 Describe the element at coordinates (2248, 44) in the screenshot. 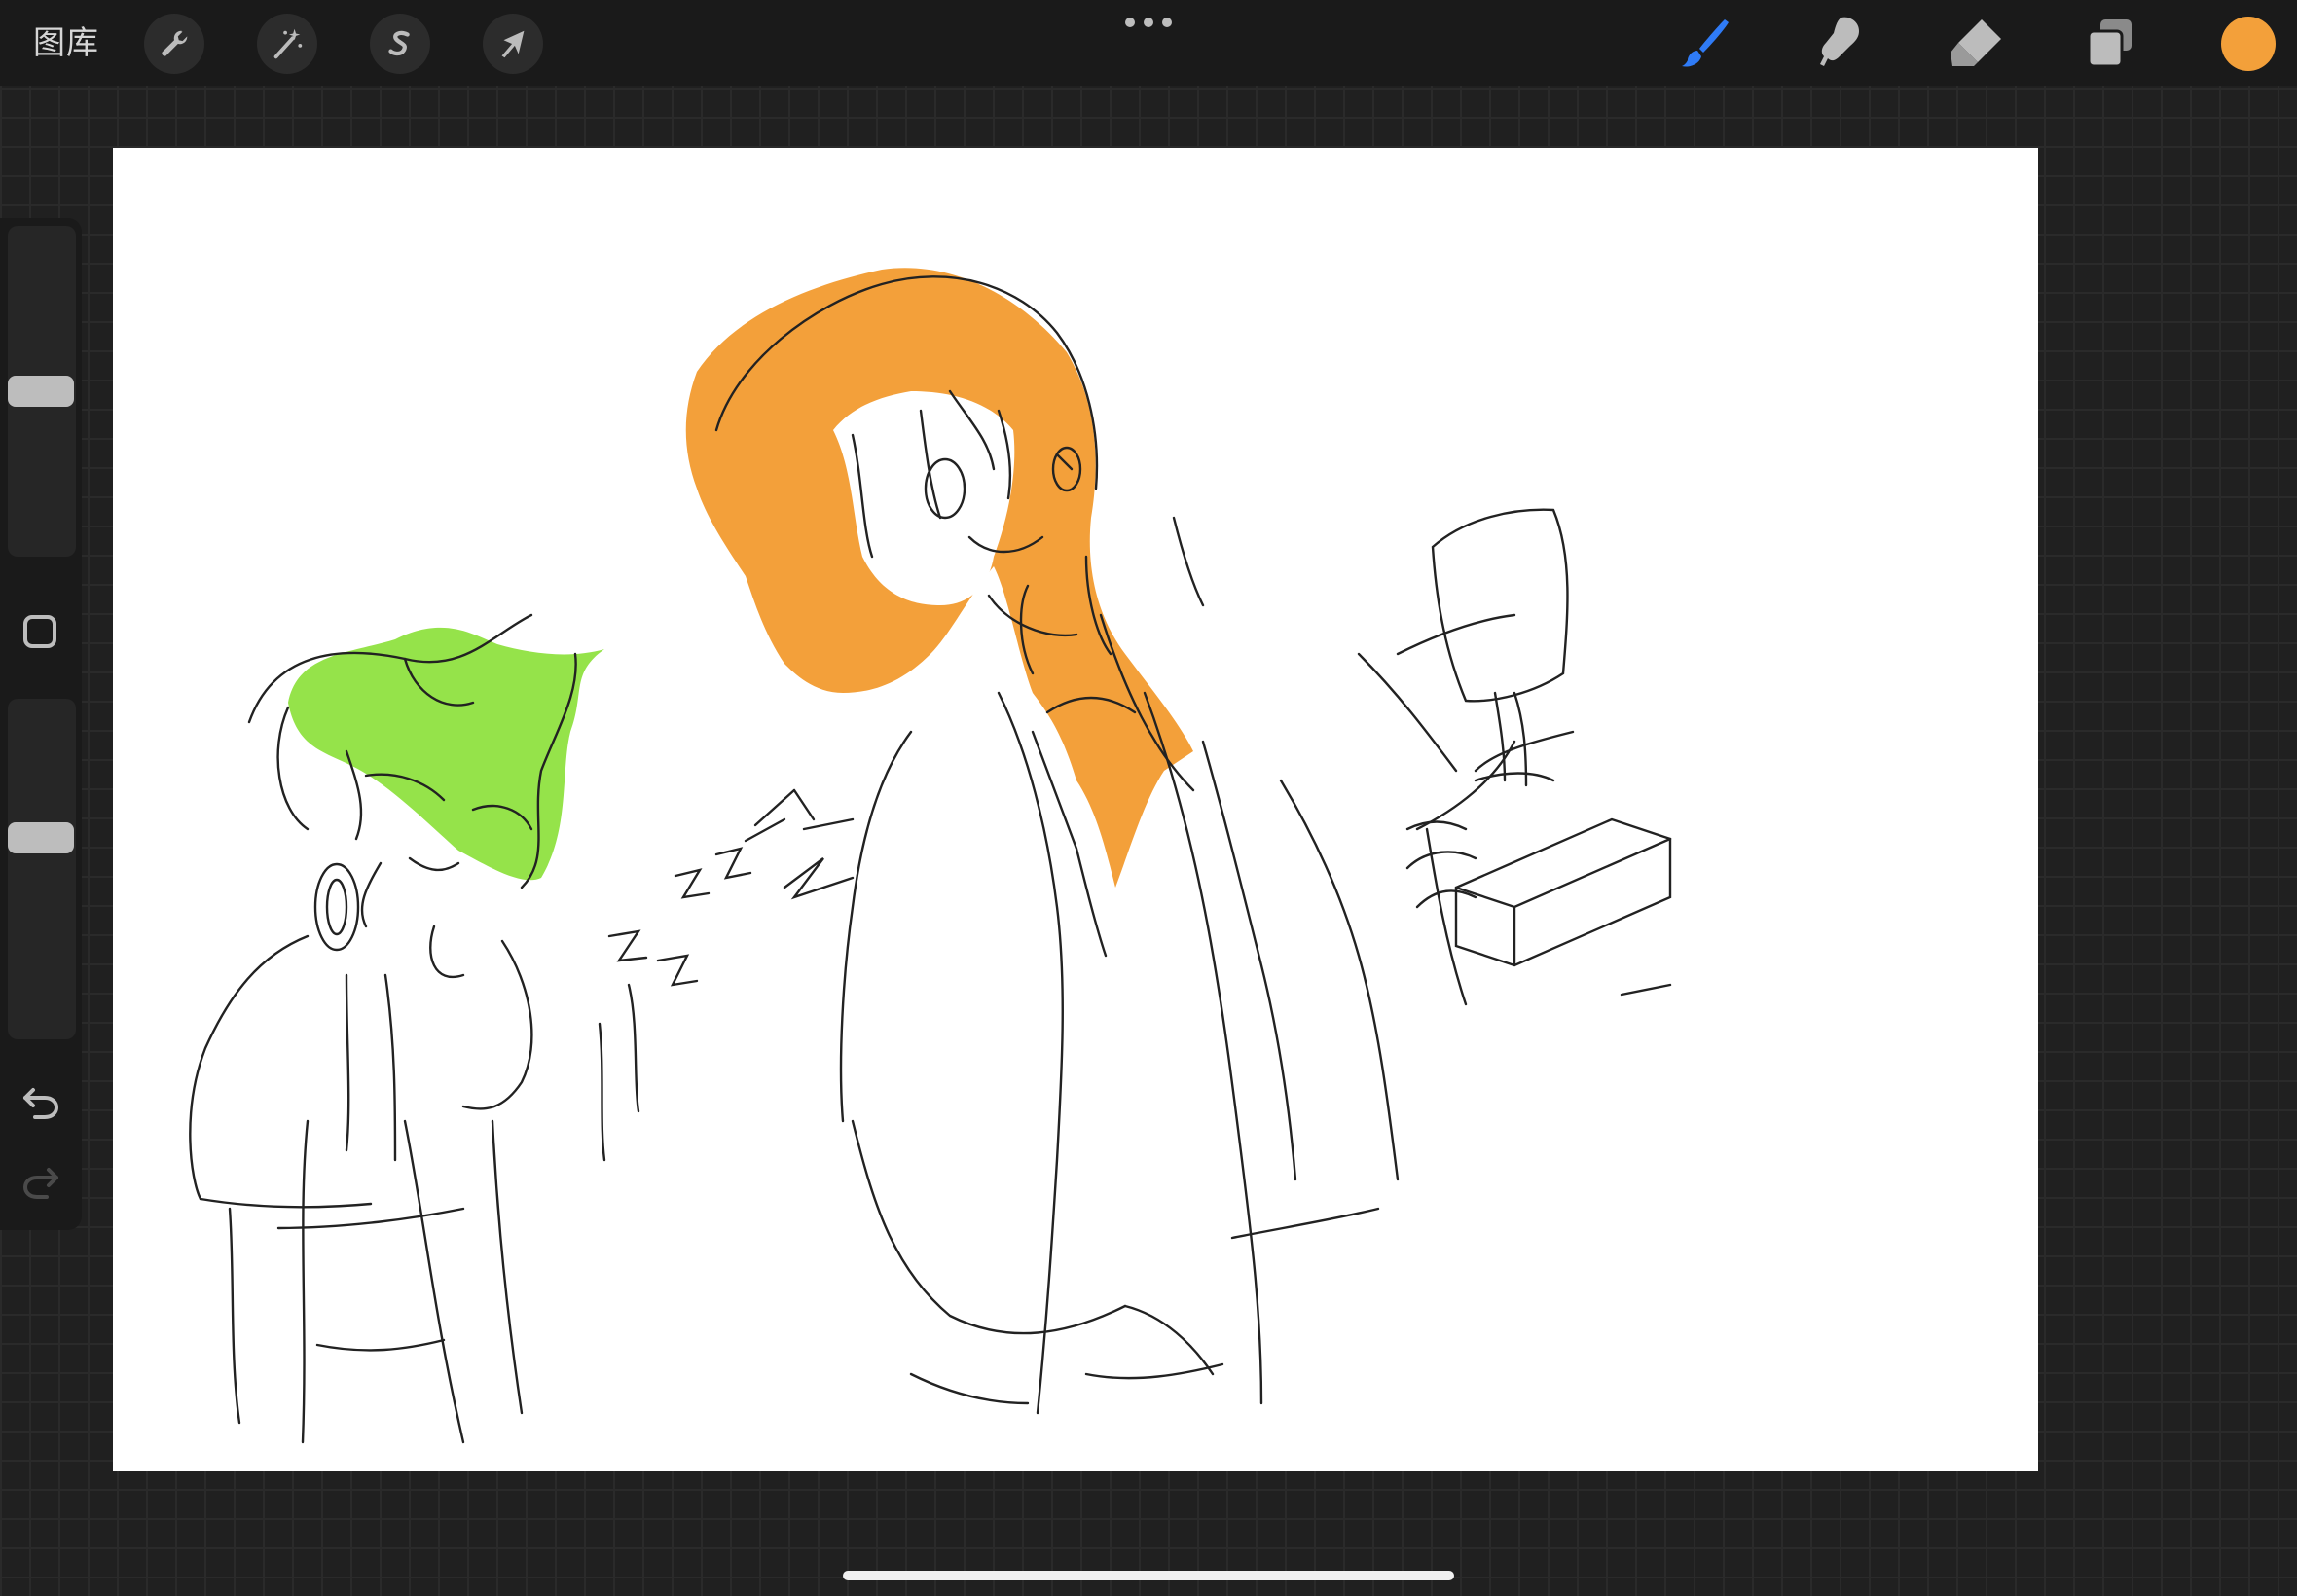

I see `color-swatch` at that location.